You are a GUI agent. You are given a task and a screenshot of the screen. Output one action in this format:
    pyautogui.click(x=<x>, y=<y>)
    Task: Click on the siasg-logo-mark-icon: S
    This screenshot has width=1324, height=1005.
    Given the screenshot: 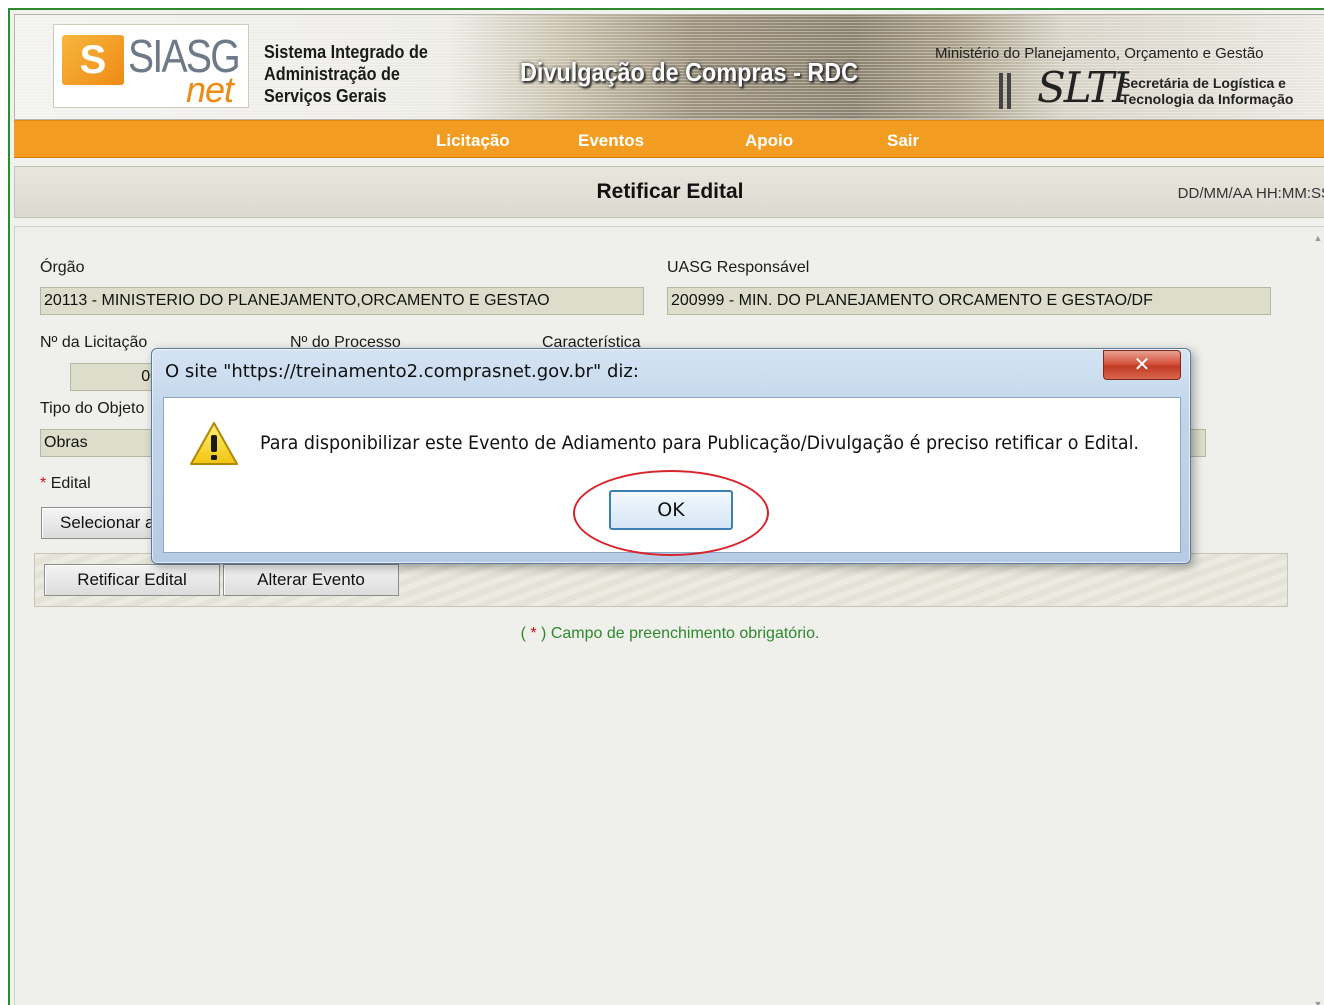 What is the action you would take?
    pyautogui.click(x=93, y=60)
    